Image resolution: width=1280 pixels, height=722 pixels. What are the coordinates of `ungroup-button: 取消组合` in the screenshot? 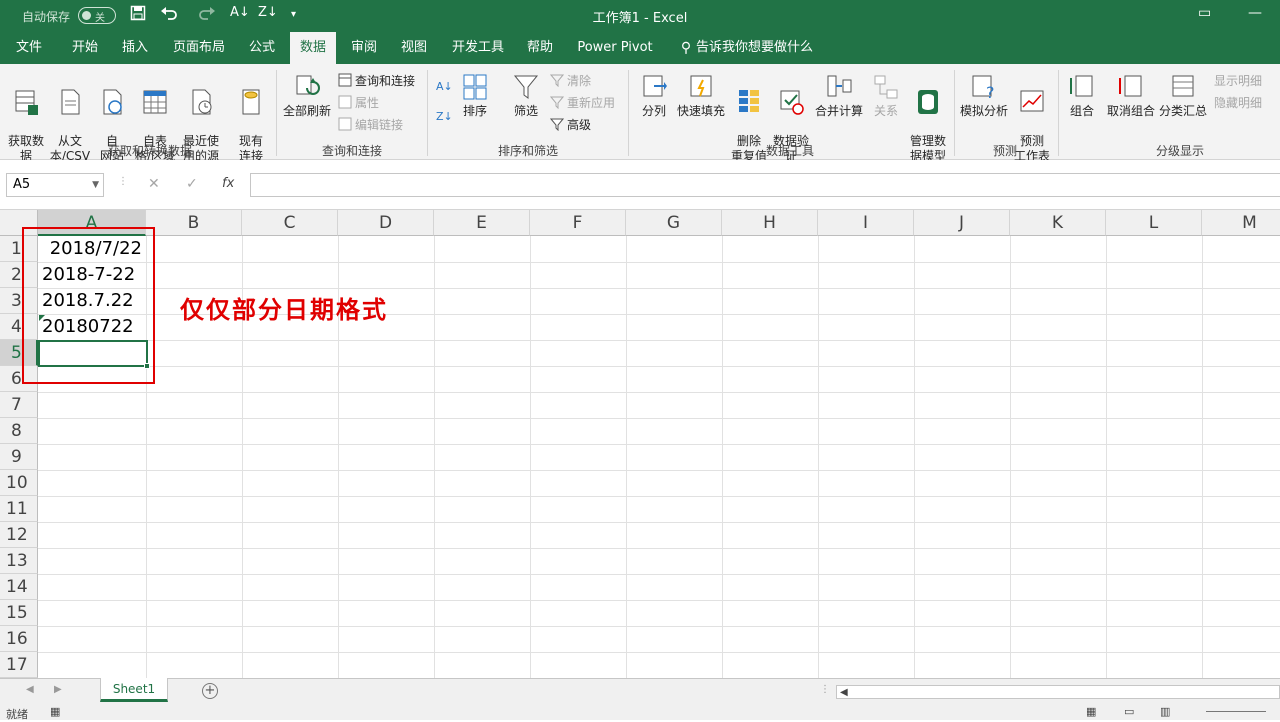 It's located at (1131, 95).